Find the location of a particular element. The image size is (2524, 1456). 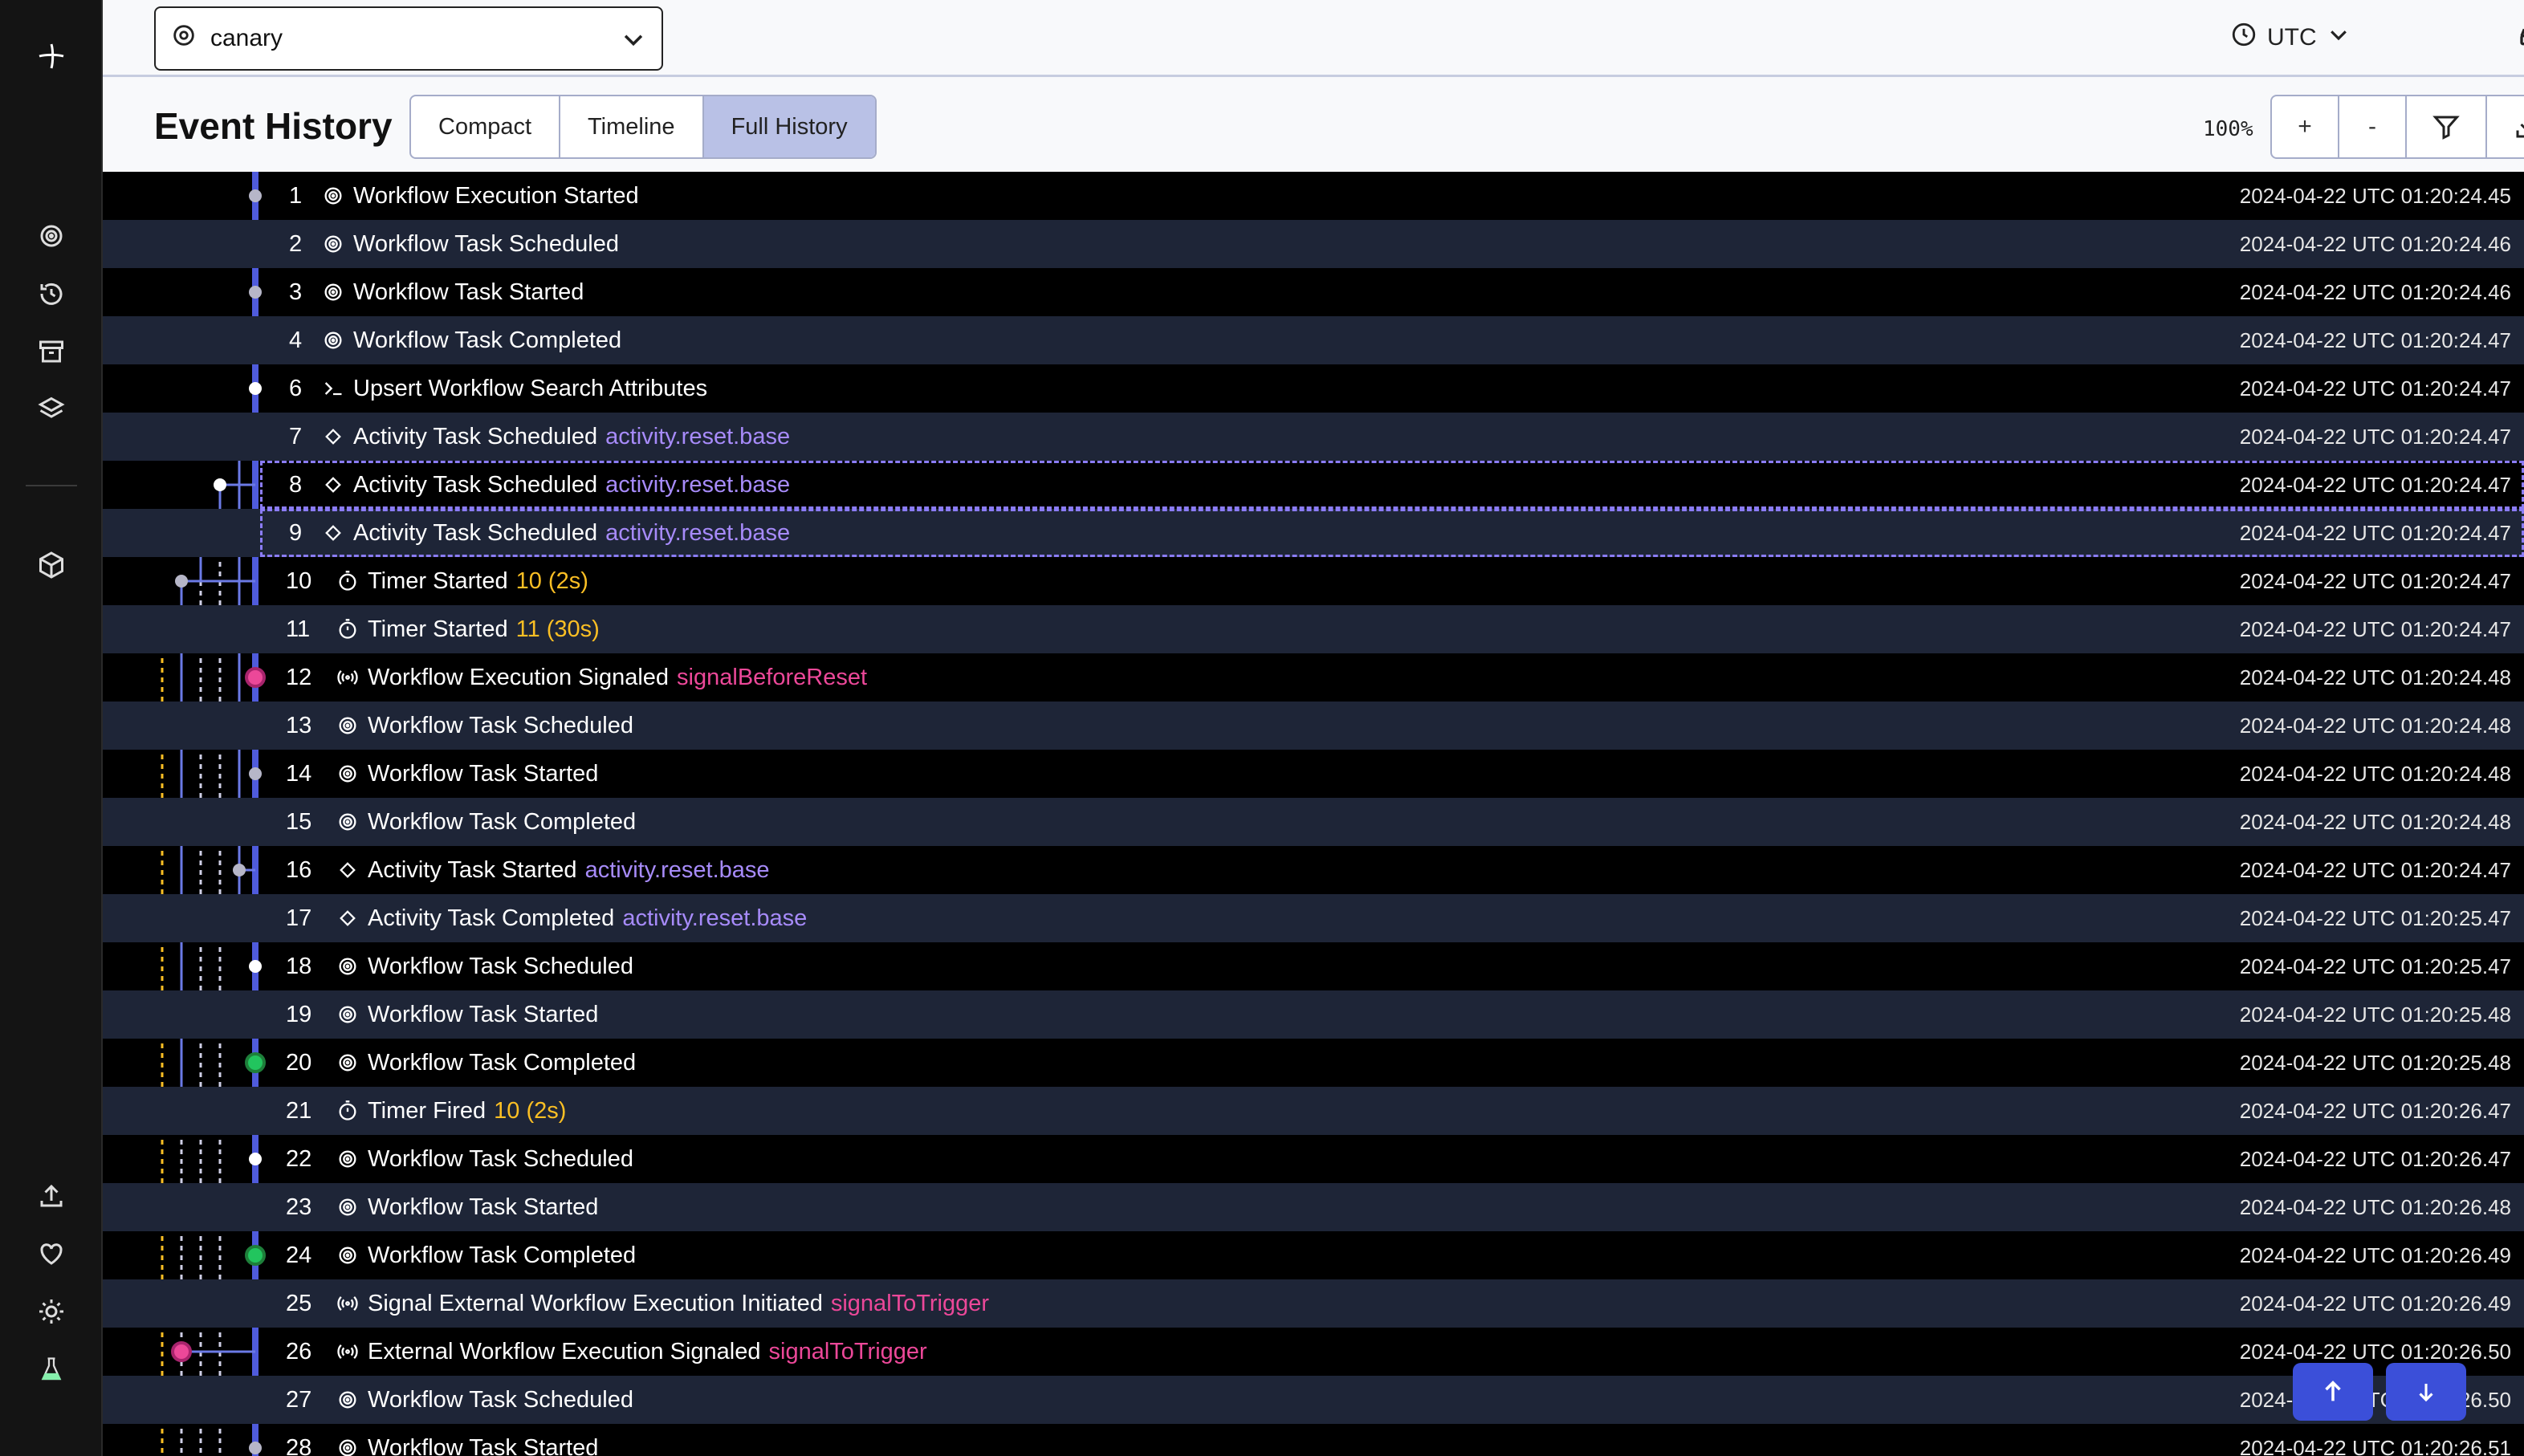

event-type: Activity Task Started is located at coordinates (472, 870).